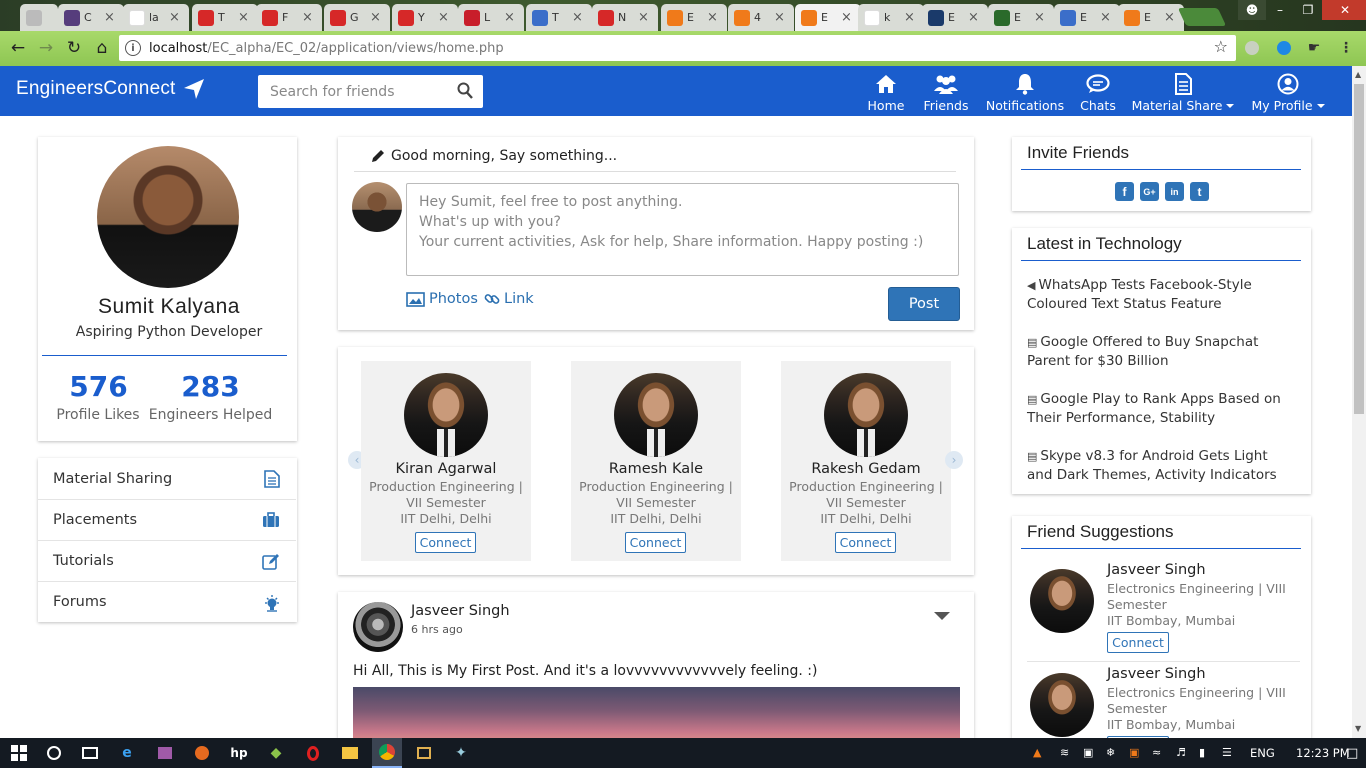 This screenshot has width=1366, height=768. Describe the element at coordinates (656, 712) in the screenshot. I see `post-image` at that location.